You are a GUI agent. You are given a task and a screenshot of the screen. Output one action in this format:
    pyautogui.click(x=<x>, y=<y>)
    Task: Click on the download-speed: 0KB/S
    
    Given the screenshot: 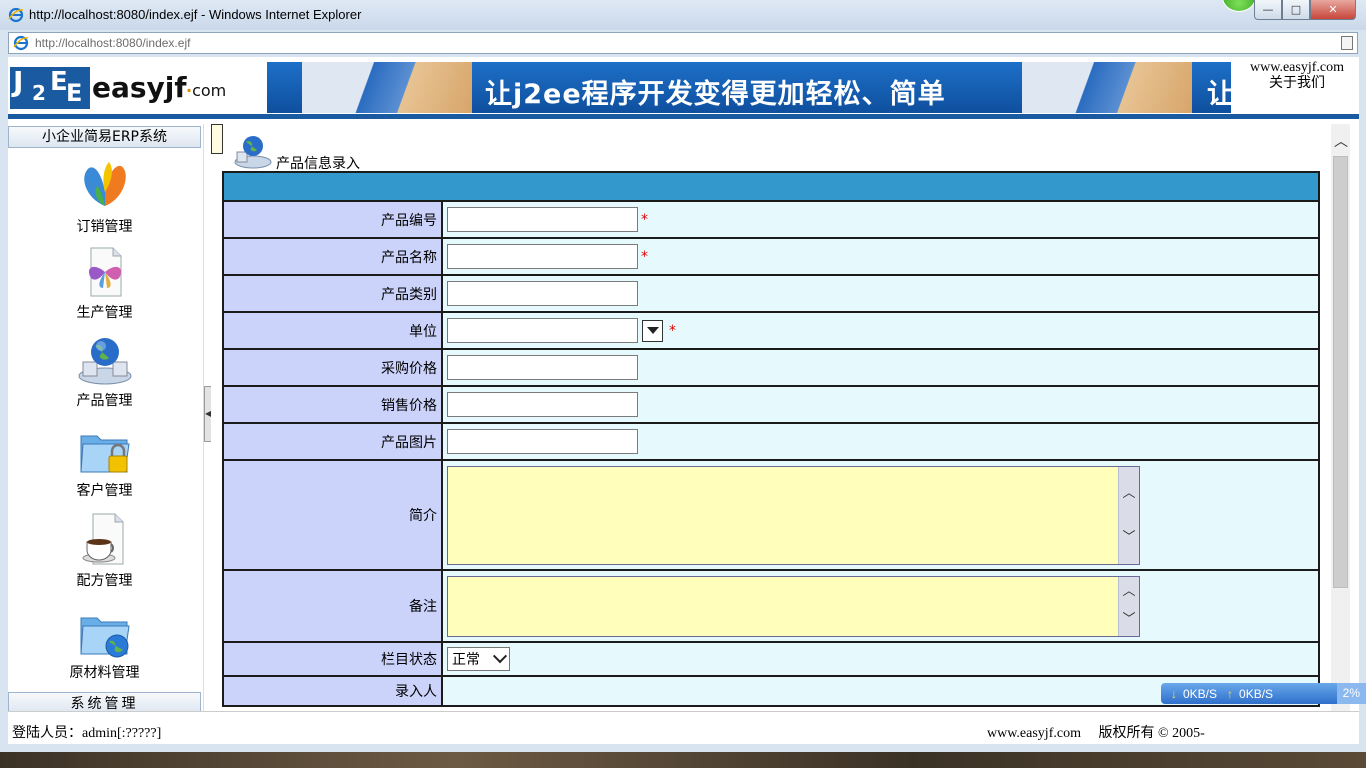 What is the action you would take?
    pyautogui.click(x=1200, y=693)
    